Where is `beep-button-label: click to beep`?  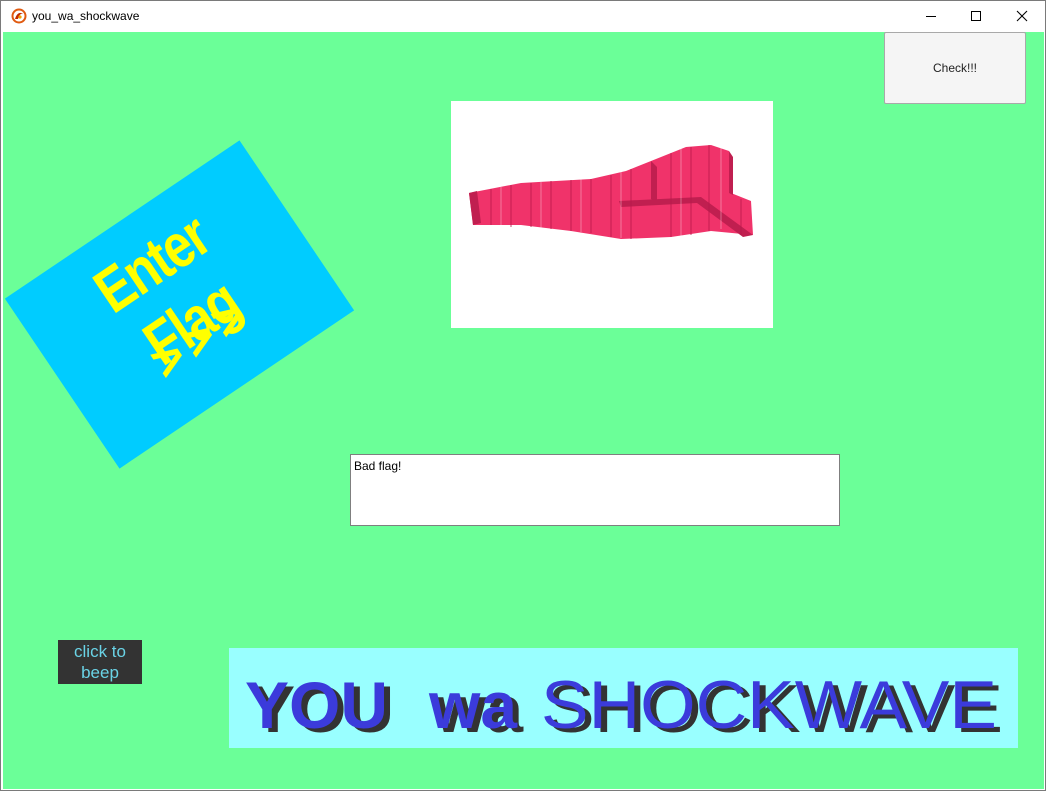 beep-button-label: click to beep is located at coordinates (100, 662).